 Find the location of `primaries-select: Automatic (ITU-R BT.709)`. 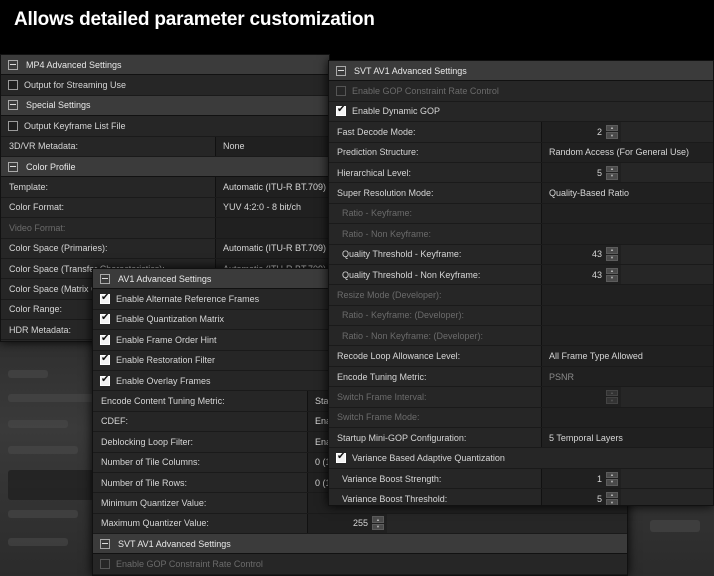

primaries-select: Automatic (ITU-R BT.709) is located at coordinates (272, 248).